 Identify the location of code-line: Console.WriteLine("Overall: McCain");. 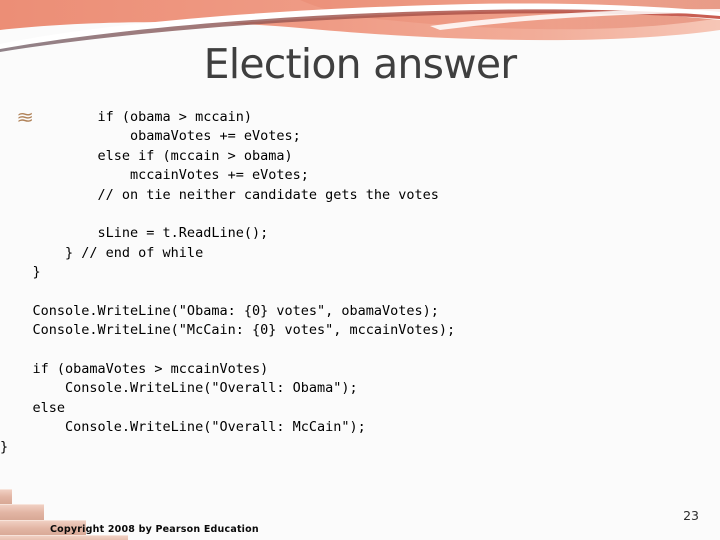
(183, 427).